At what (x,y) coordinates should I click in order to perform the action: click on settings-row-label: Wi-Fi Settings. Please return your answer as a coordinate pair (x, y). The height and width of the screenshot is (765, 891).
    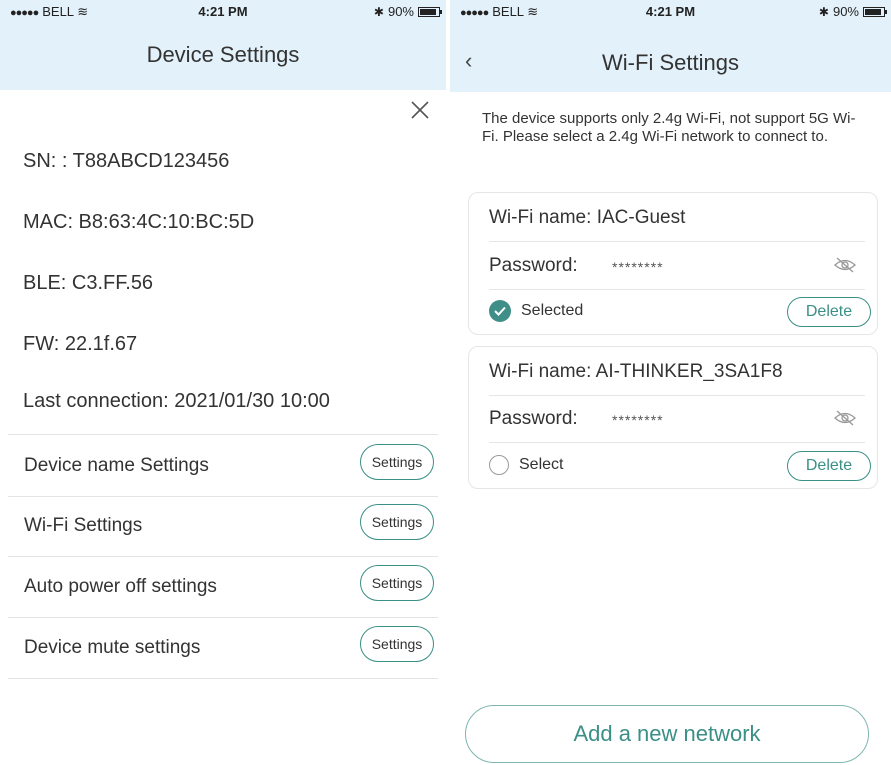
    Looking at the image, I should click on (83, 525).